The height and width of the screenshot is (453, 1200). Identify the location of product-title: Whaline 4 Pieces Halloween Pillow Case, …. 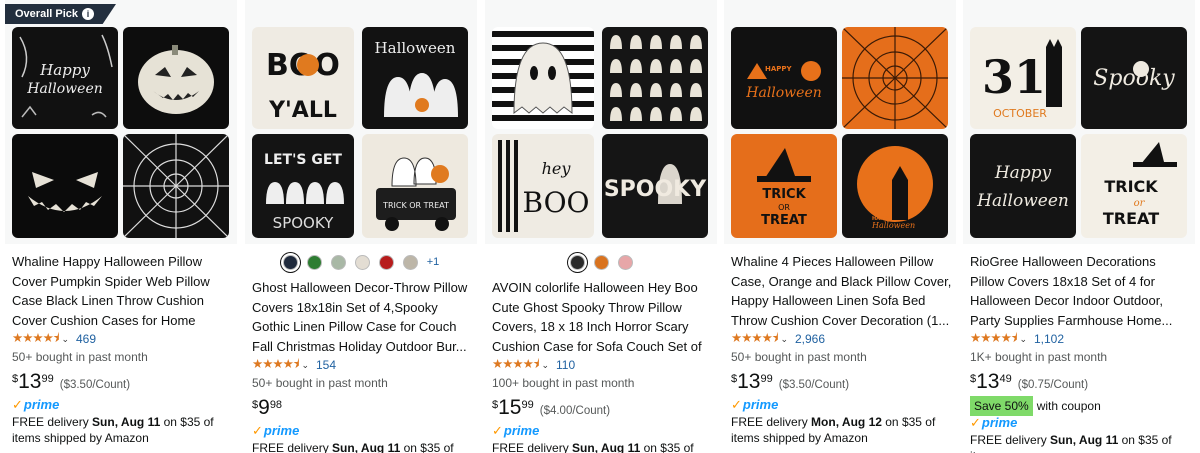
(841, 291).